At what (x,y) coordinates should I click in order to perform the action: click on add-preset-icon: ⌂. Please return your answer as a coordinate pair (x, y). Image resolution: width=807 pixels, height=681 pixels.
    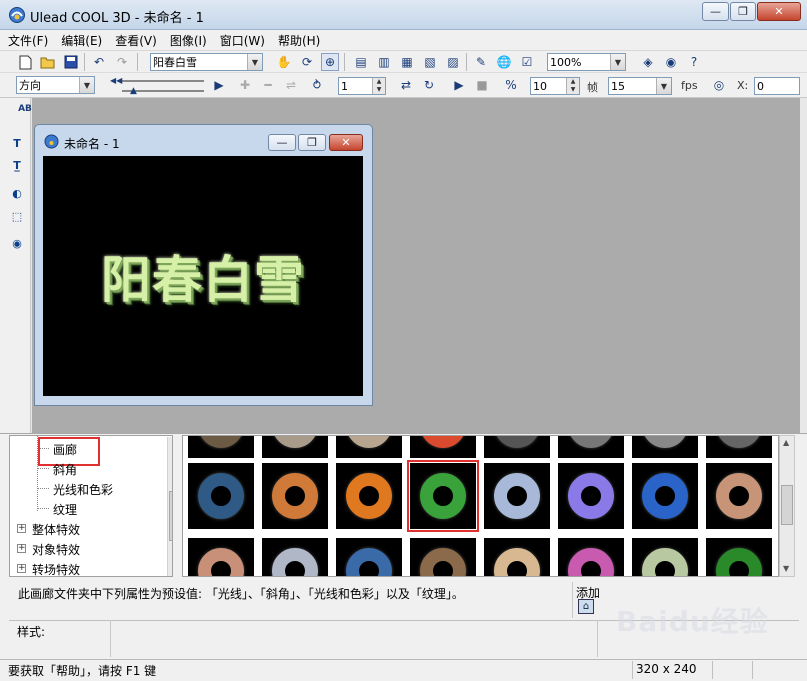
    Looking at the image, I should click on (586, 606).